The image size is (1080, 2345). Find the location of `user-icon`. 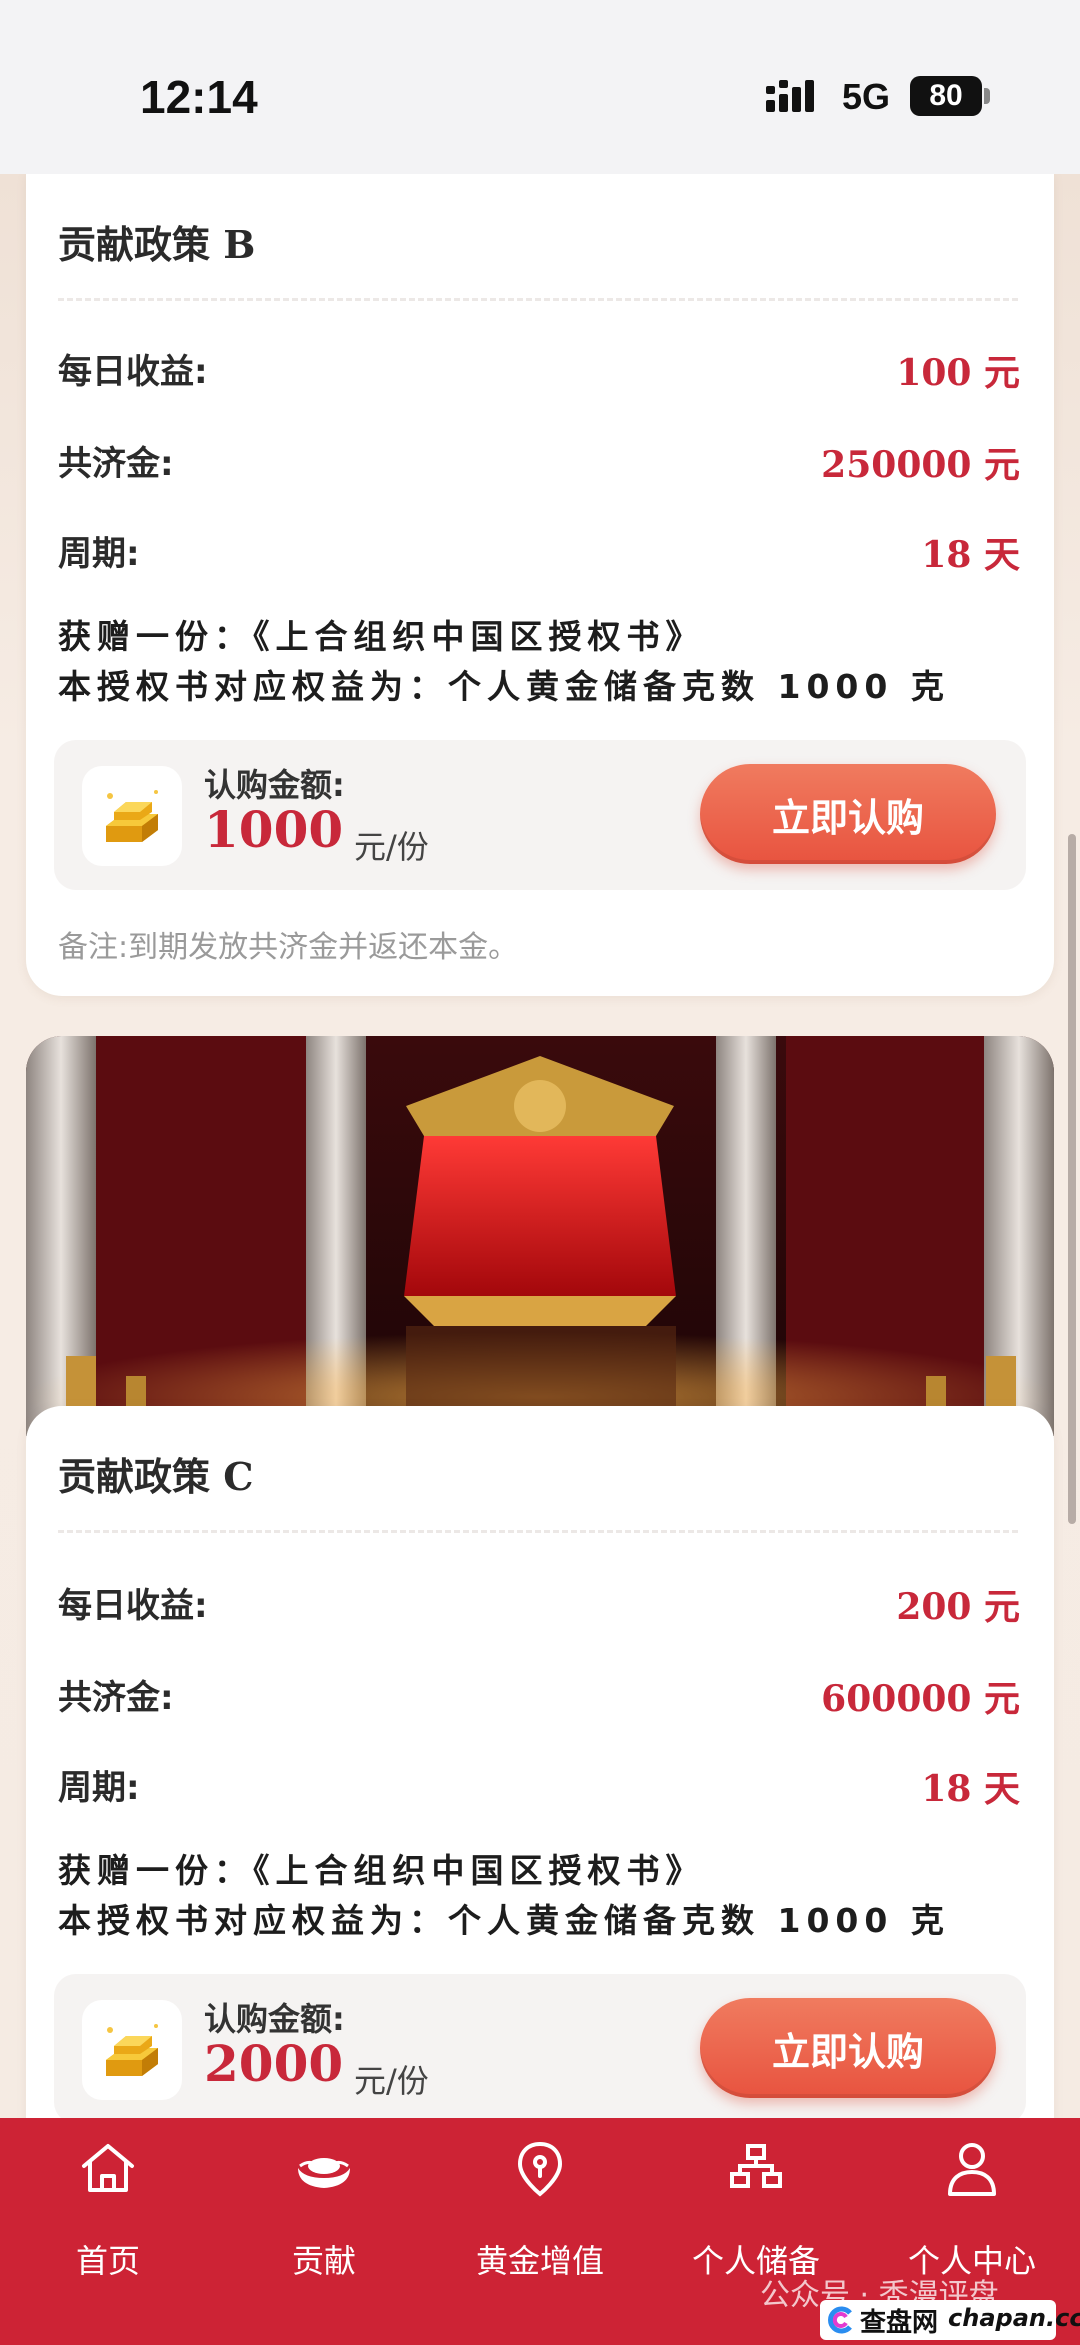

user-icon is located at coordinates (972, 2169).